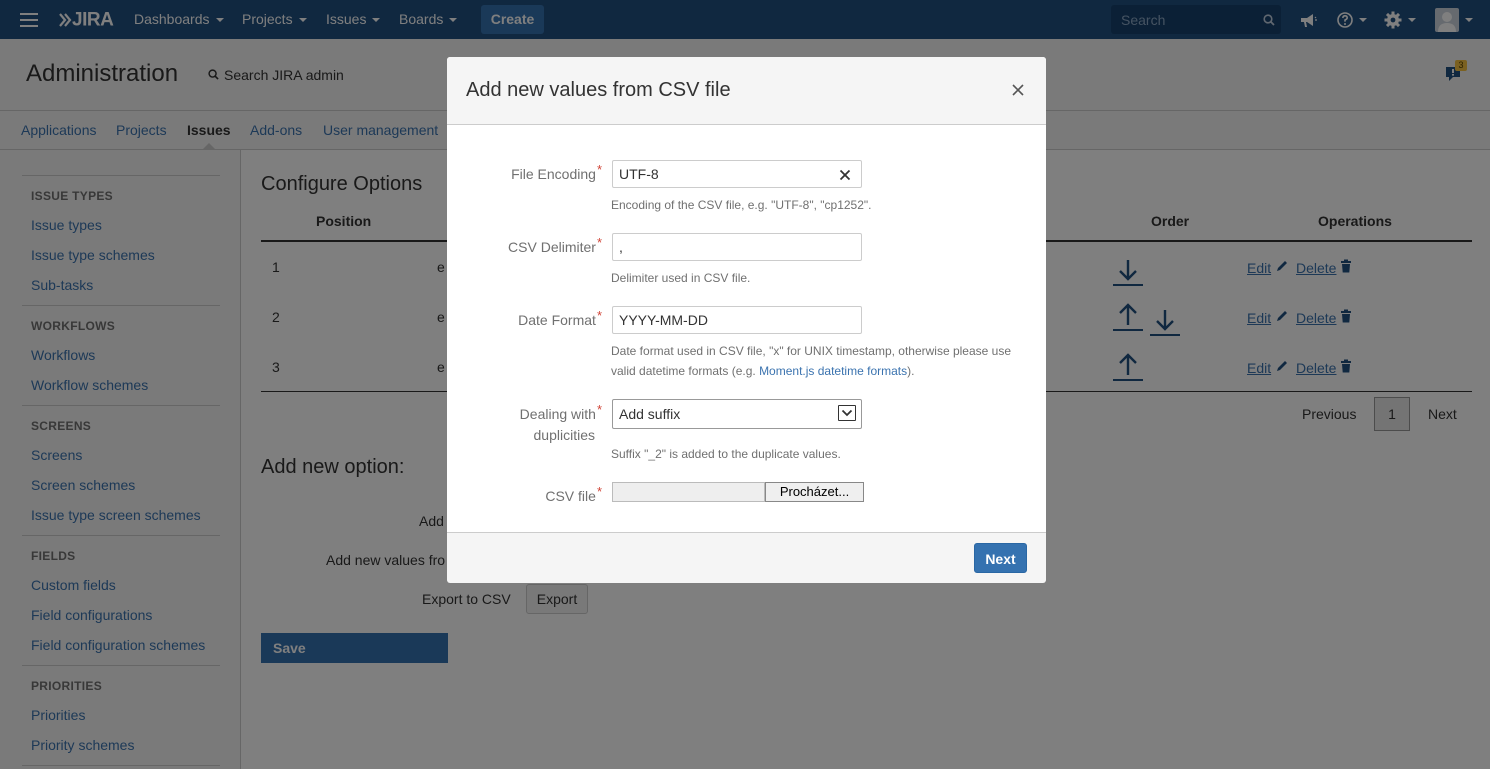 The width and height of the screenshot is (1490, 769). Describe the element at coordinates (688, 492) in the screenshot. I see `csv-file-path-field` at that location.